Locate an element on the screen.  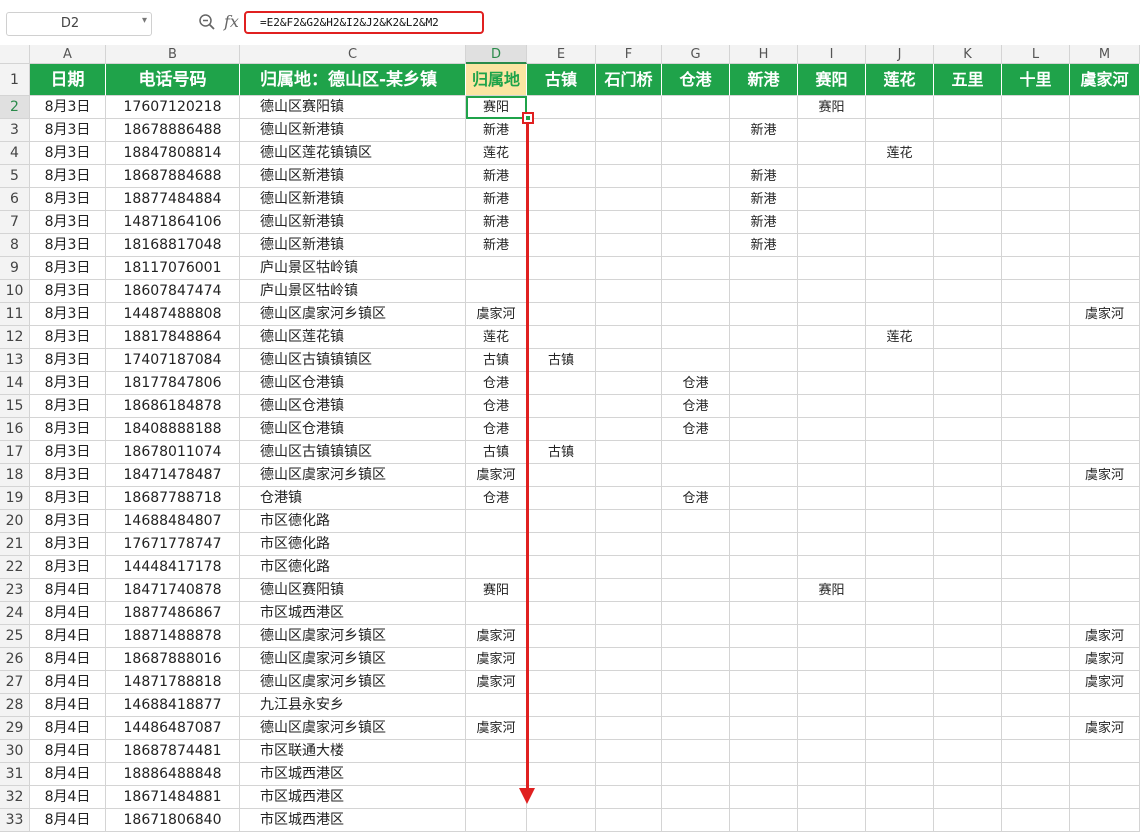
column-header-a: A is located at coordinates (68, 54).